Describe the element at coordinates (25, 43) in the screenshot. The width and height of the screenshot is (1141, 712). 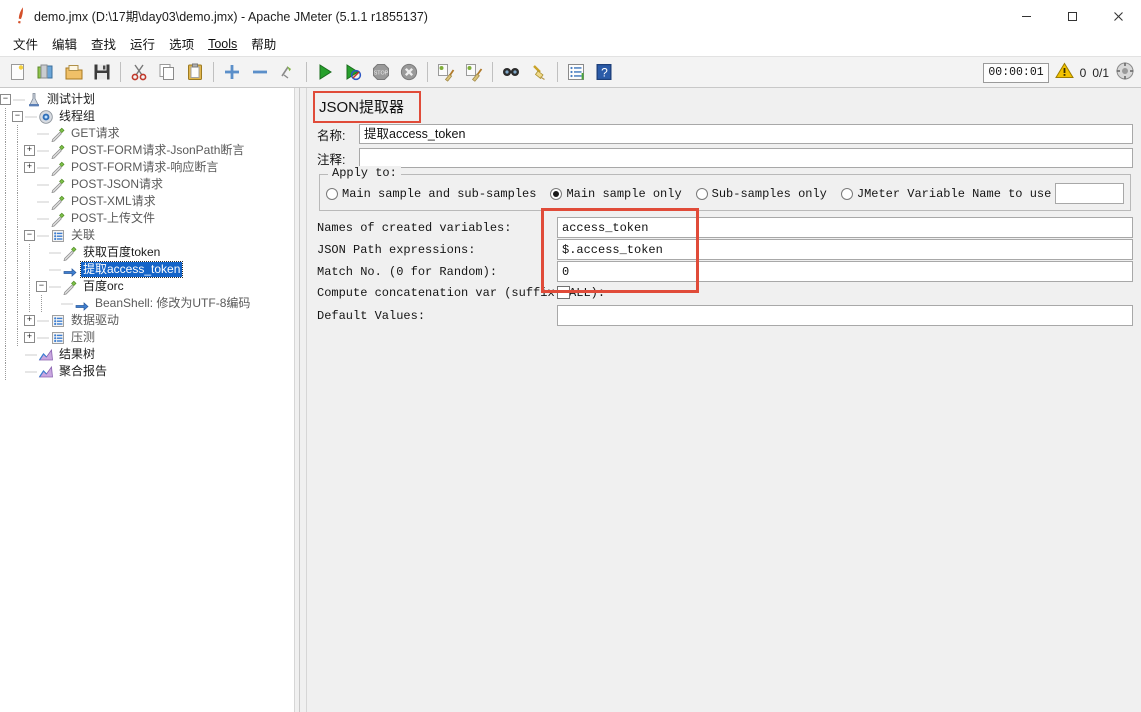
I see `menu-file: 文件` at that location.